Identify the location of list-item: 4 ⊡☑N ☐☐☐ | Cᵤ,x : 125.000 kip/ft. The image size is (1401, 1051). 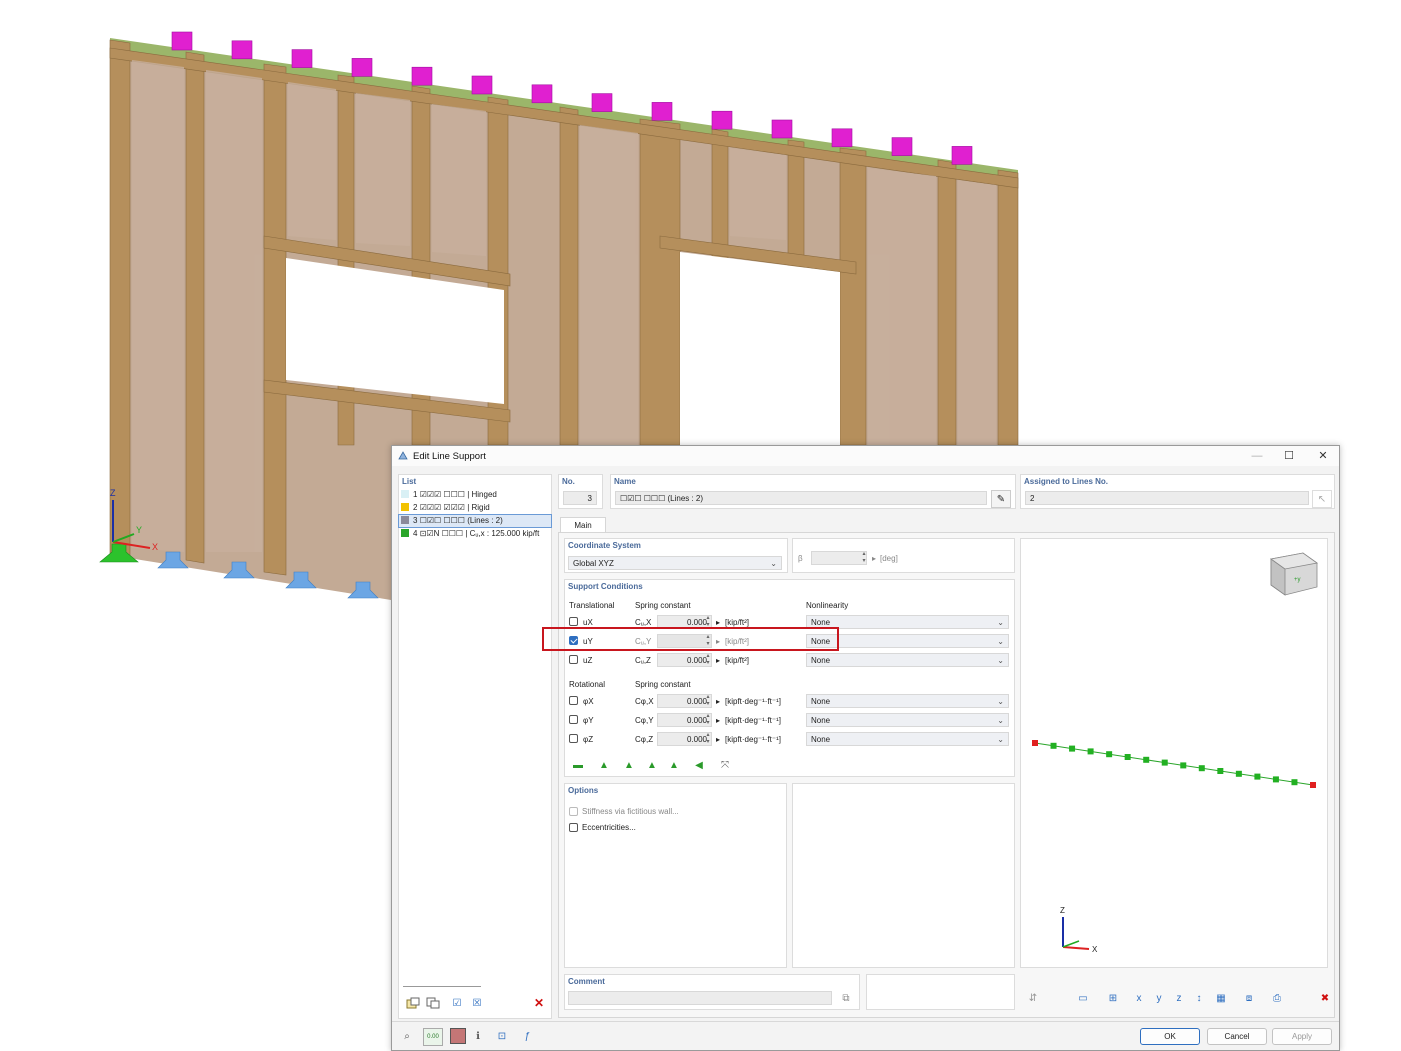
(475, 534).